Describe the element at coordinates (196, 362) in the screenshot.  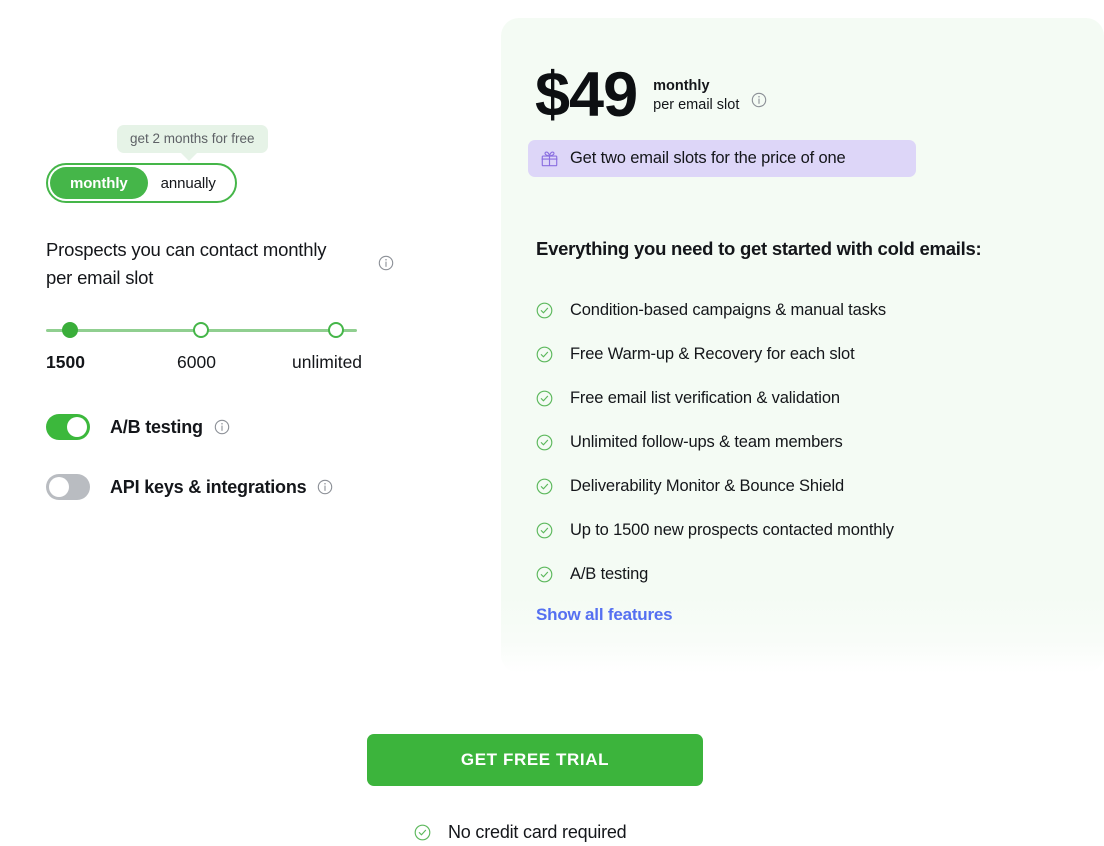
I see `slider-tick-6000: 6000` at that location.